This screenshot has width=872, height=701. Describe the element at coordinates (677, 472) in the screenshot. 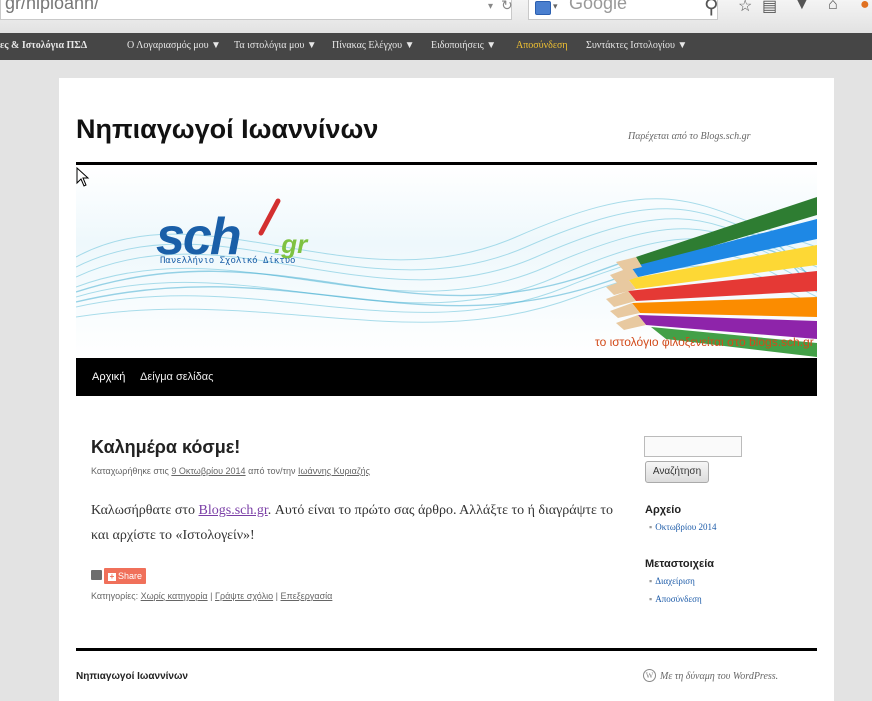

I see `sidebar-search-button: Αναζήτηση` at that location.